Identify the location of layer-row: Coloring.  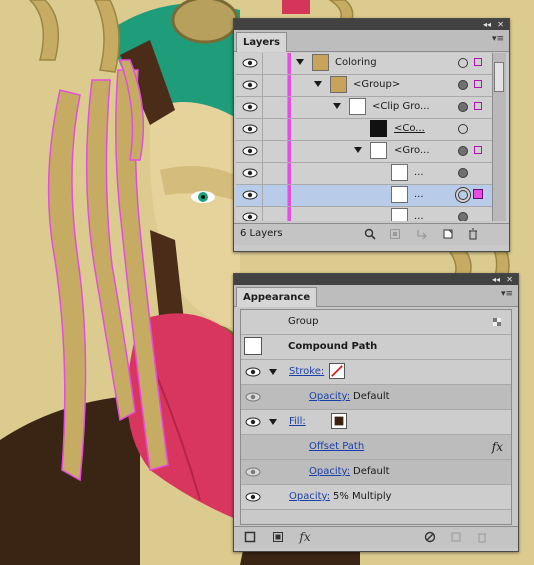
(364, 64).